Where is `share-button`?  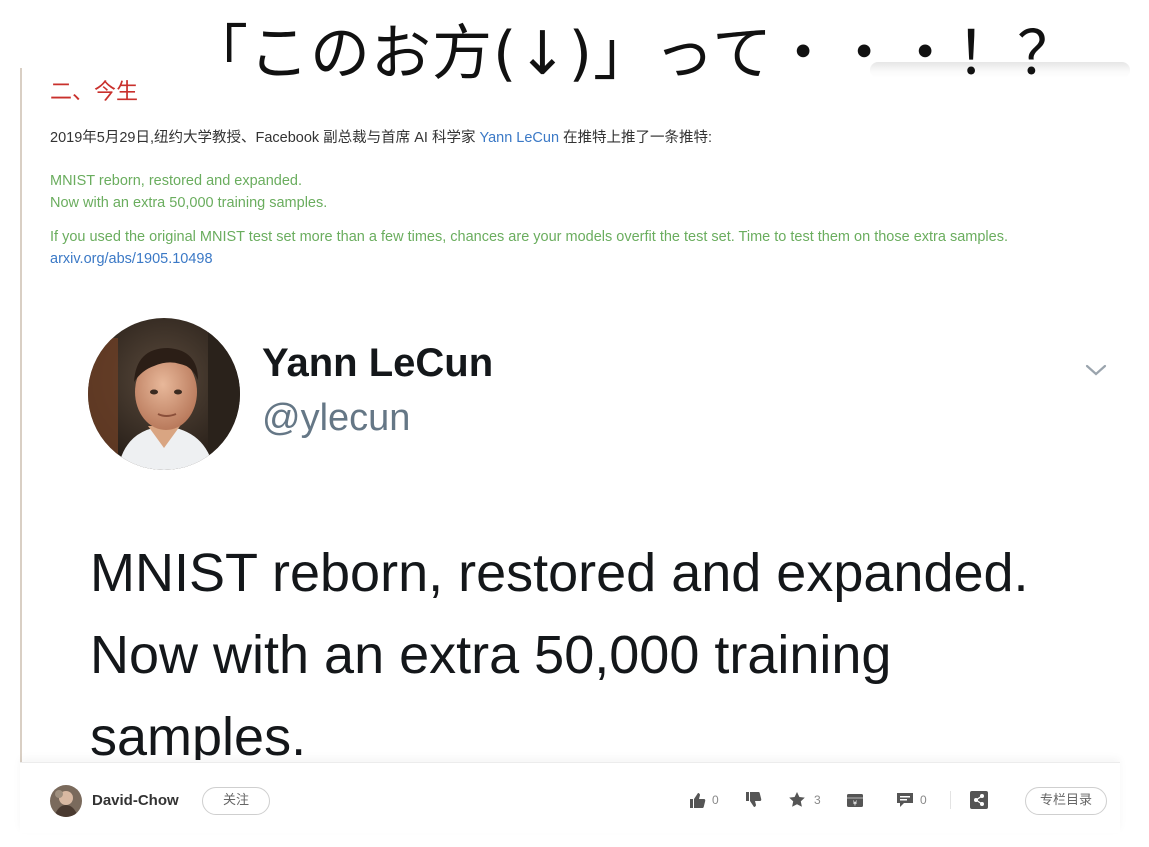 share-button is located at coordinates (979, 800).